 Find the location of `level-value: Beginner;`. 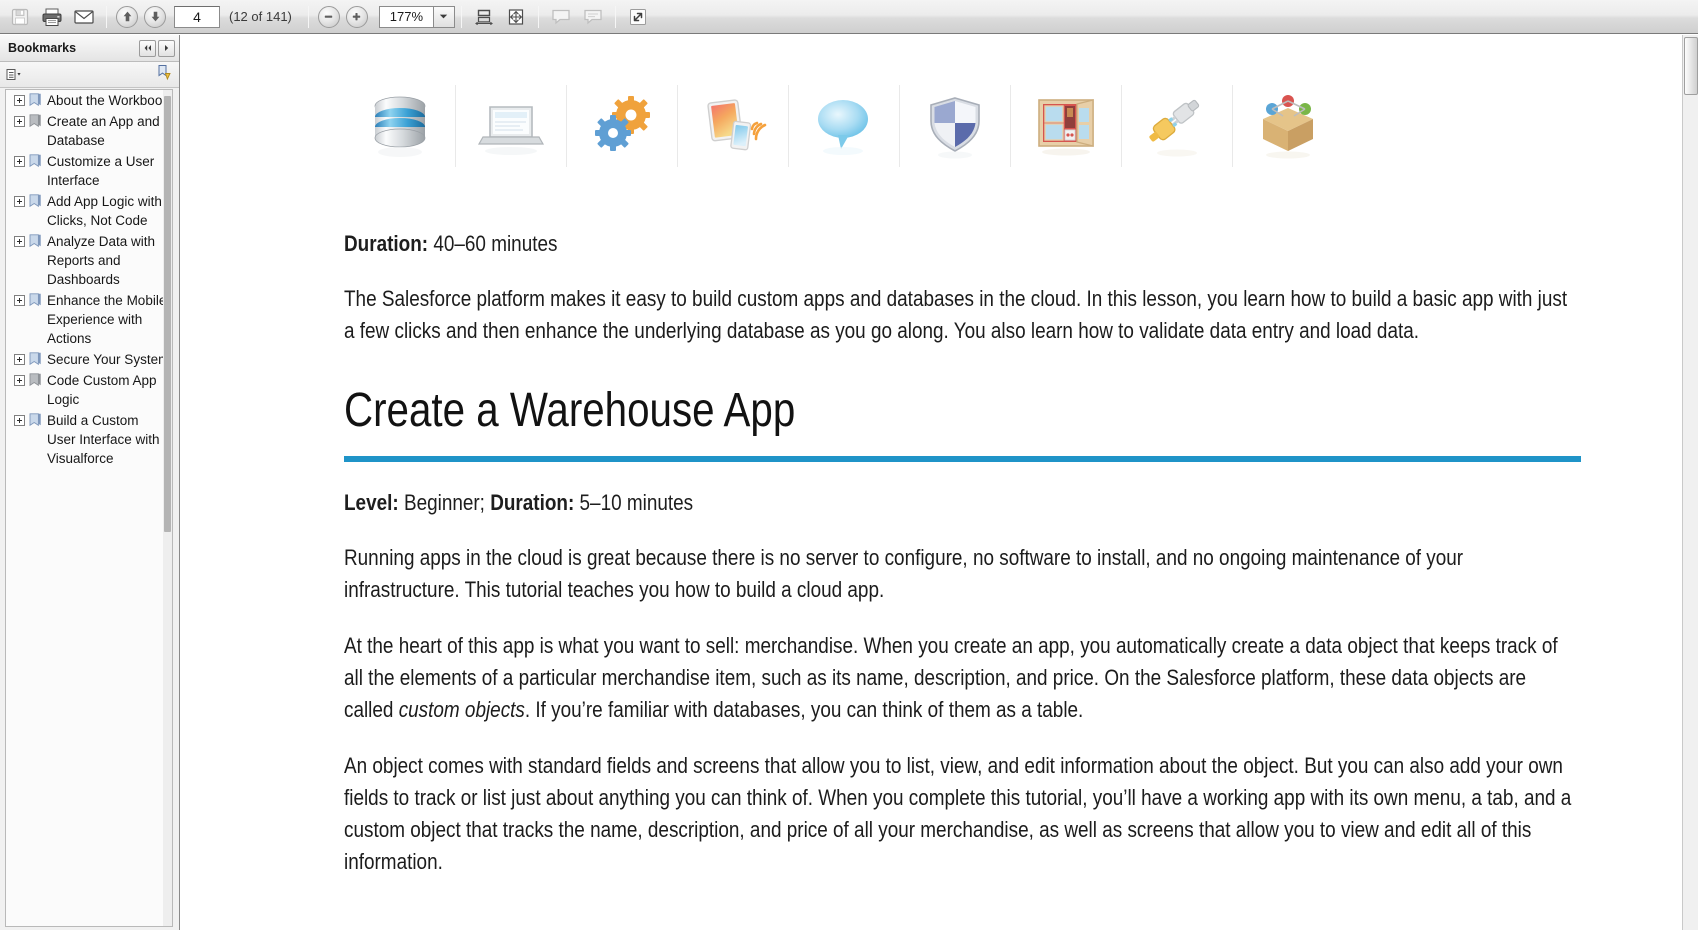

level-value: Beginner; is located at coordinates (444, 502).